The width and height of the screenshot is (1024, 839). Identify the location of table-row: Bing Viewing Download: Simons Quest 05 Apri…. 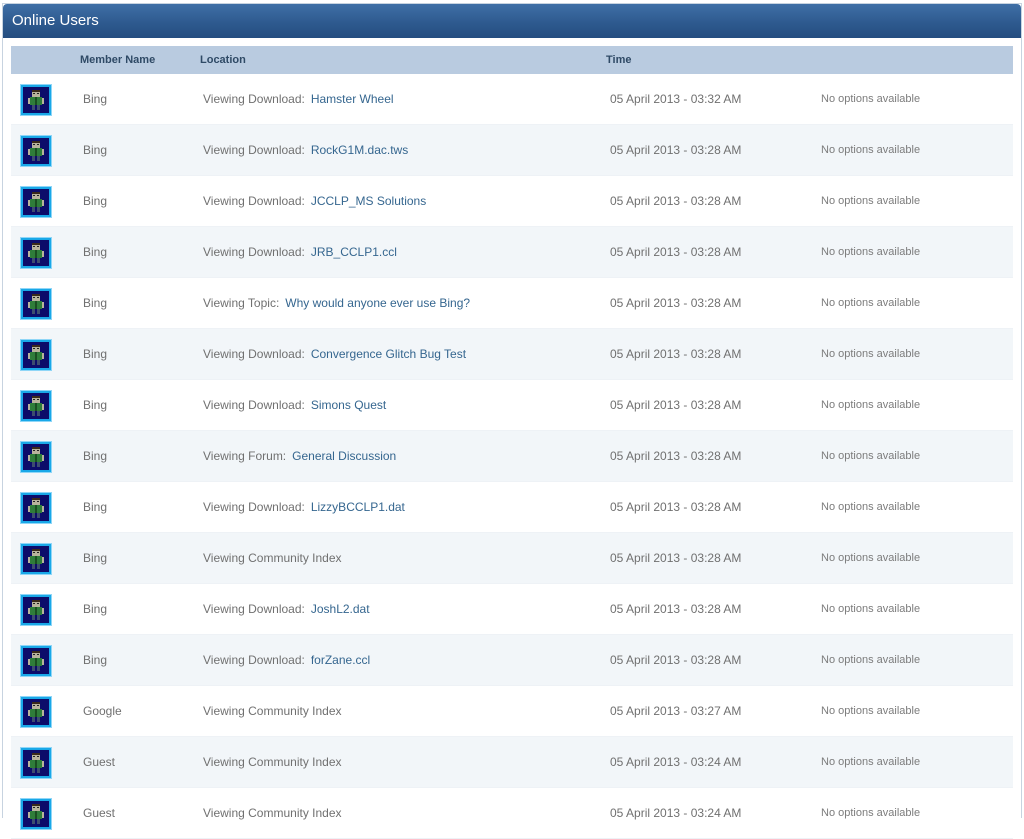
(512, 405).